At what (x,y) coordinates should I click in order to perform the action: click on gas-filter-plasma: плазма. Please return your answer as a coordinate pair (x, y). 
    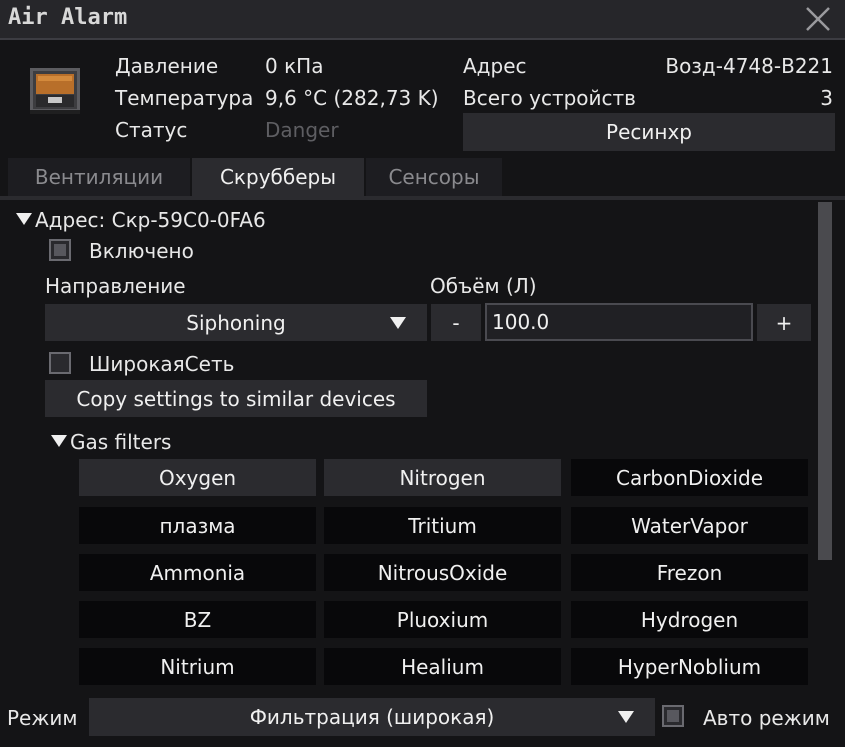
    Looking at the image, I should click on (197, 525).